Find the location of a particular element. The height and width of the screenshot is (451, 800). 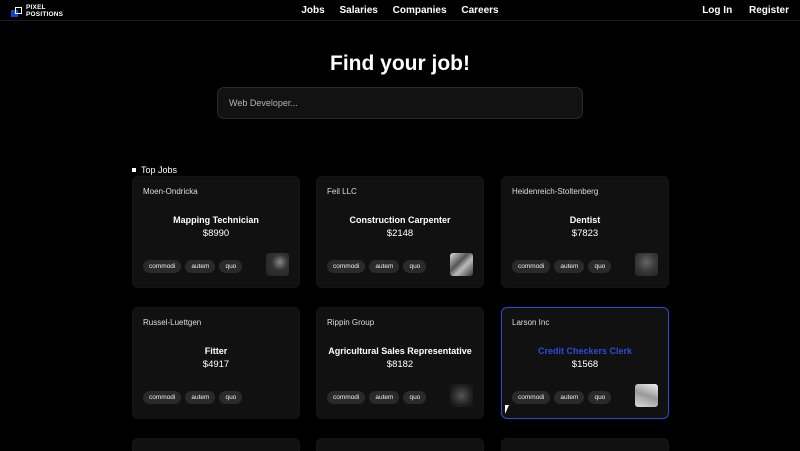

job-title: Construction Carpenter is located at coordinates (400, 220).